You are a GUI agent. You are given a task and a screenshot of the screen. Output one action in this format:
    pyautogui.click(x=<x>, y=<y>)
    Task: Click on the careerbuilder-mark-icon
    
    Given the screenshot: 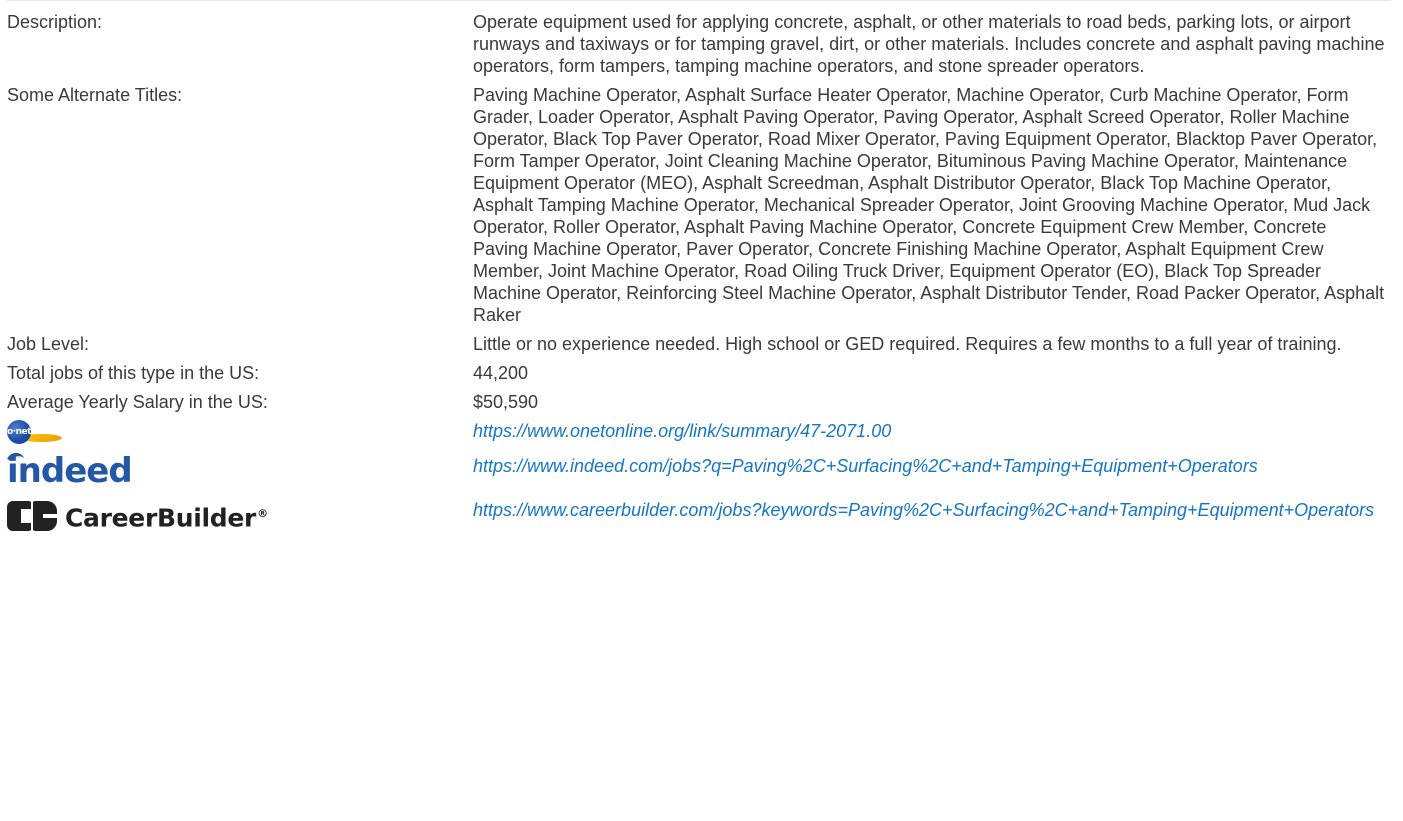 What is the action you would take?
    pyautogui.click(x=32, y=516)
    